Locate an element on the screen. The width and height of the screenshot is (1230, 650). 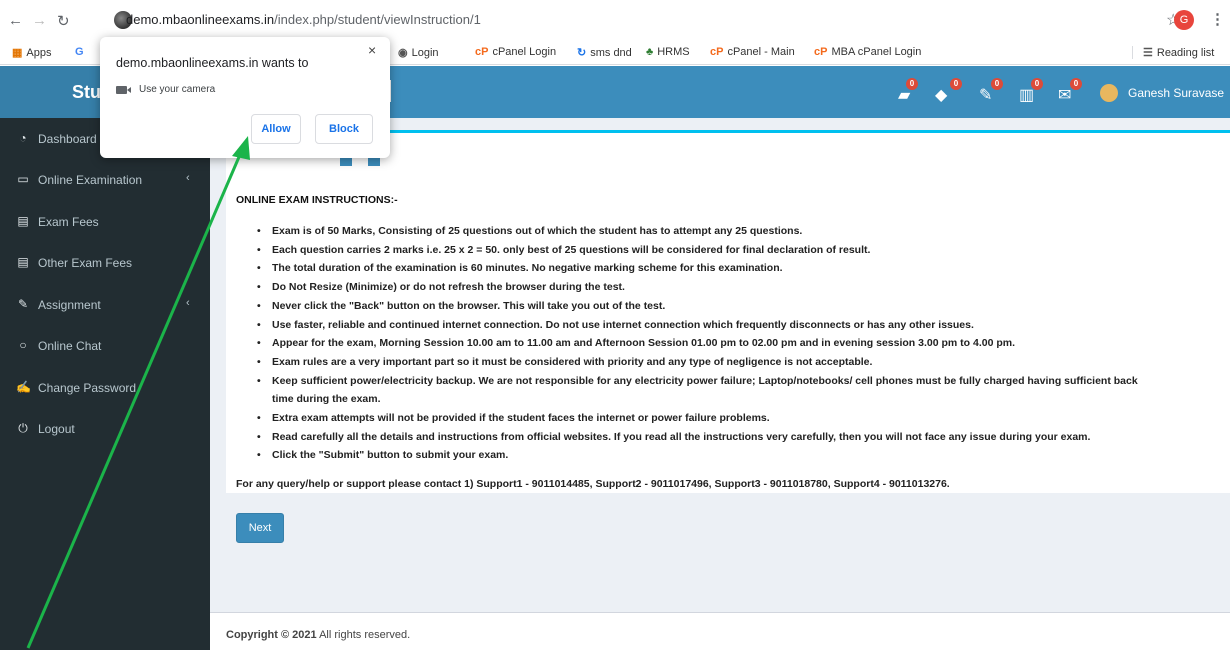
forward-arrow-icon: → is located at coordinates (39, 20).